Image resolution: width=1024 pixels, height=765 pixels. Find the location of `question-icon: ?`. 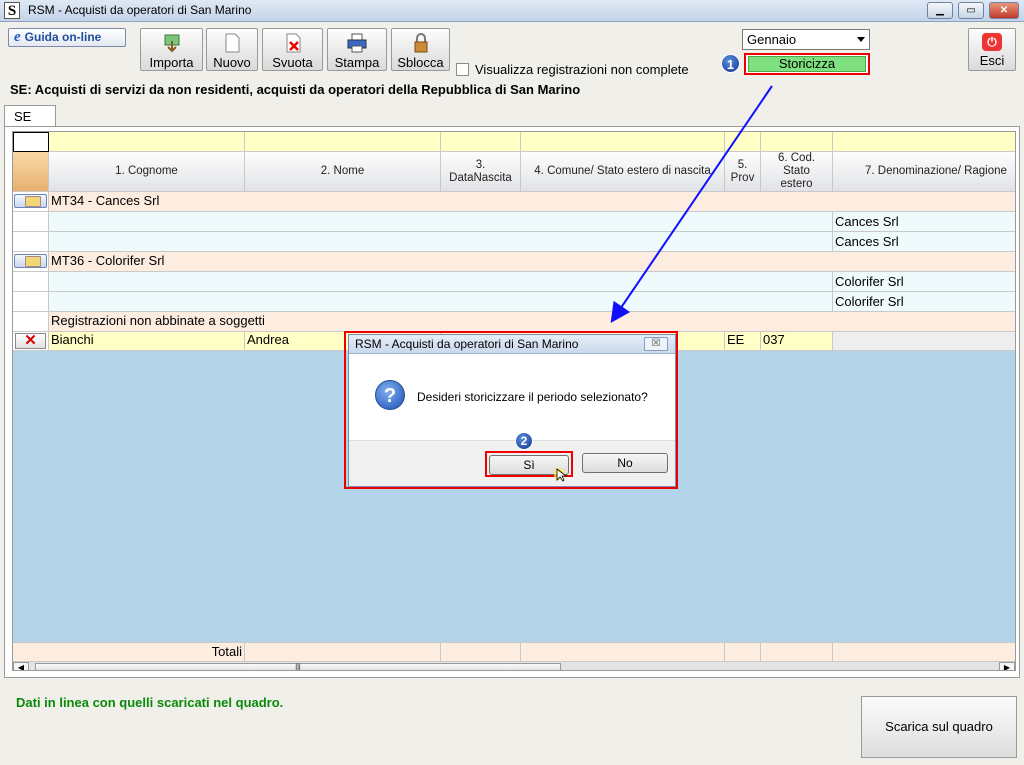

question-icon: ? is located at coordinates (390, 395).